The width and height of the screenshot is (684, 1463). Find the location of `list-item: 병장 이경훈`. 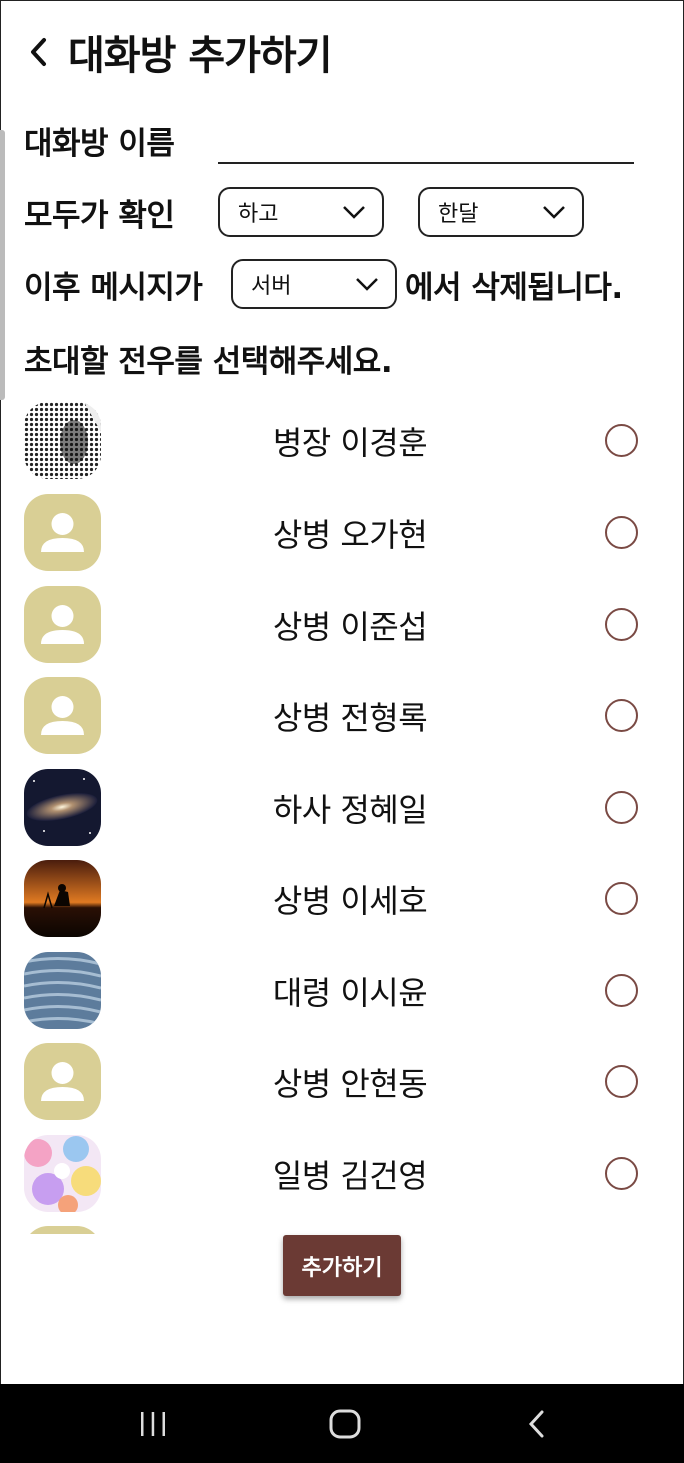

list-item: 병장 이경훈 is located at coordinates (342, 440).